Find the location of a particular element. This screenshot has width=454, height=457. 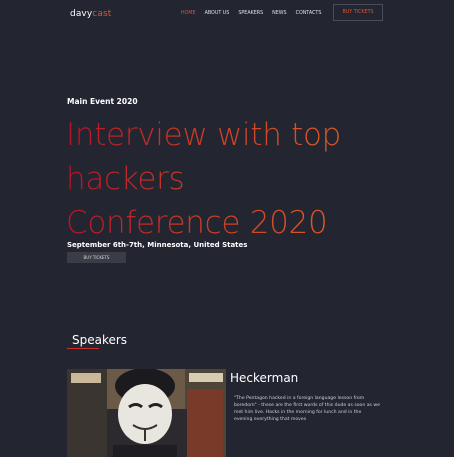

nav-buy-tickets-button: BUY TICKETS is located at coordinates (358, 12).